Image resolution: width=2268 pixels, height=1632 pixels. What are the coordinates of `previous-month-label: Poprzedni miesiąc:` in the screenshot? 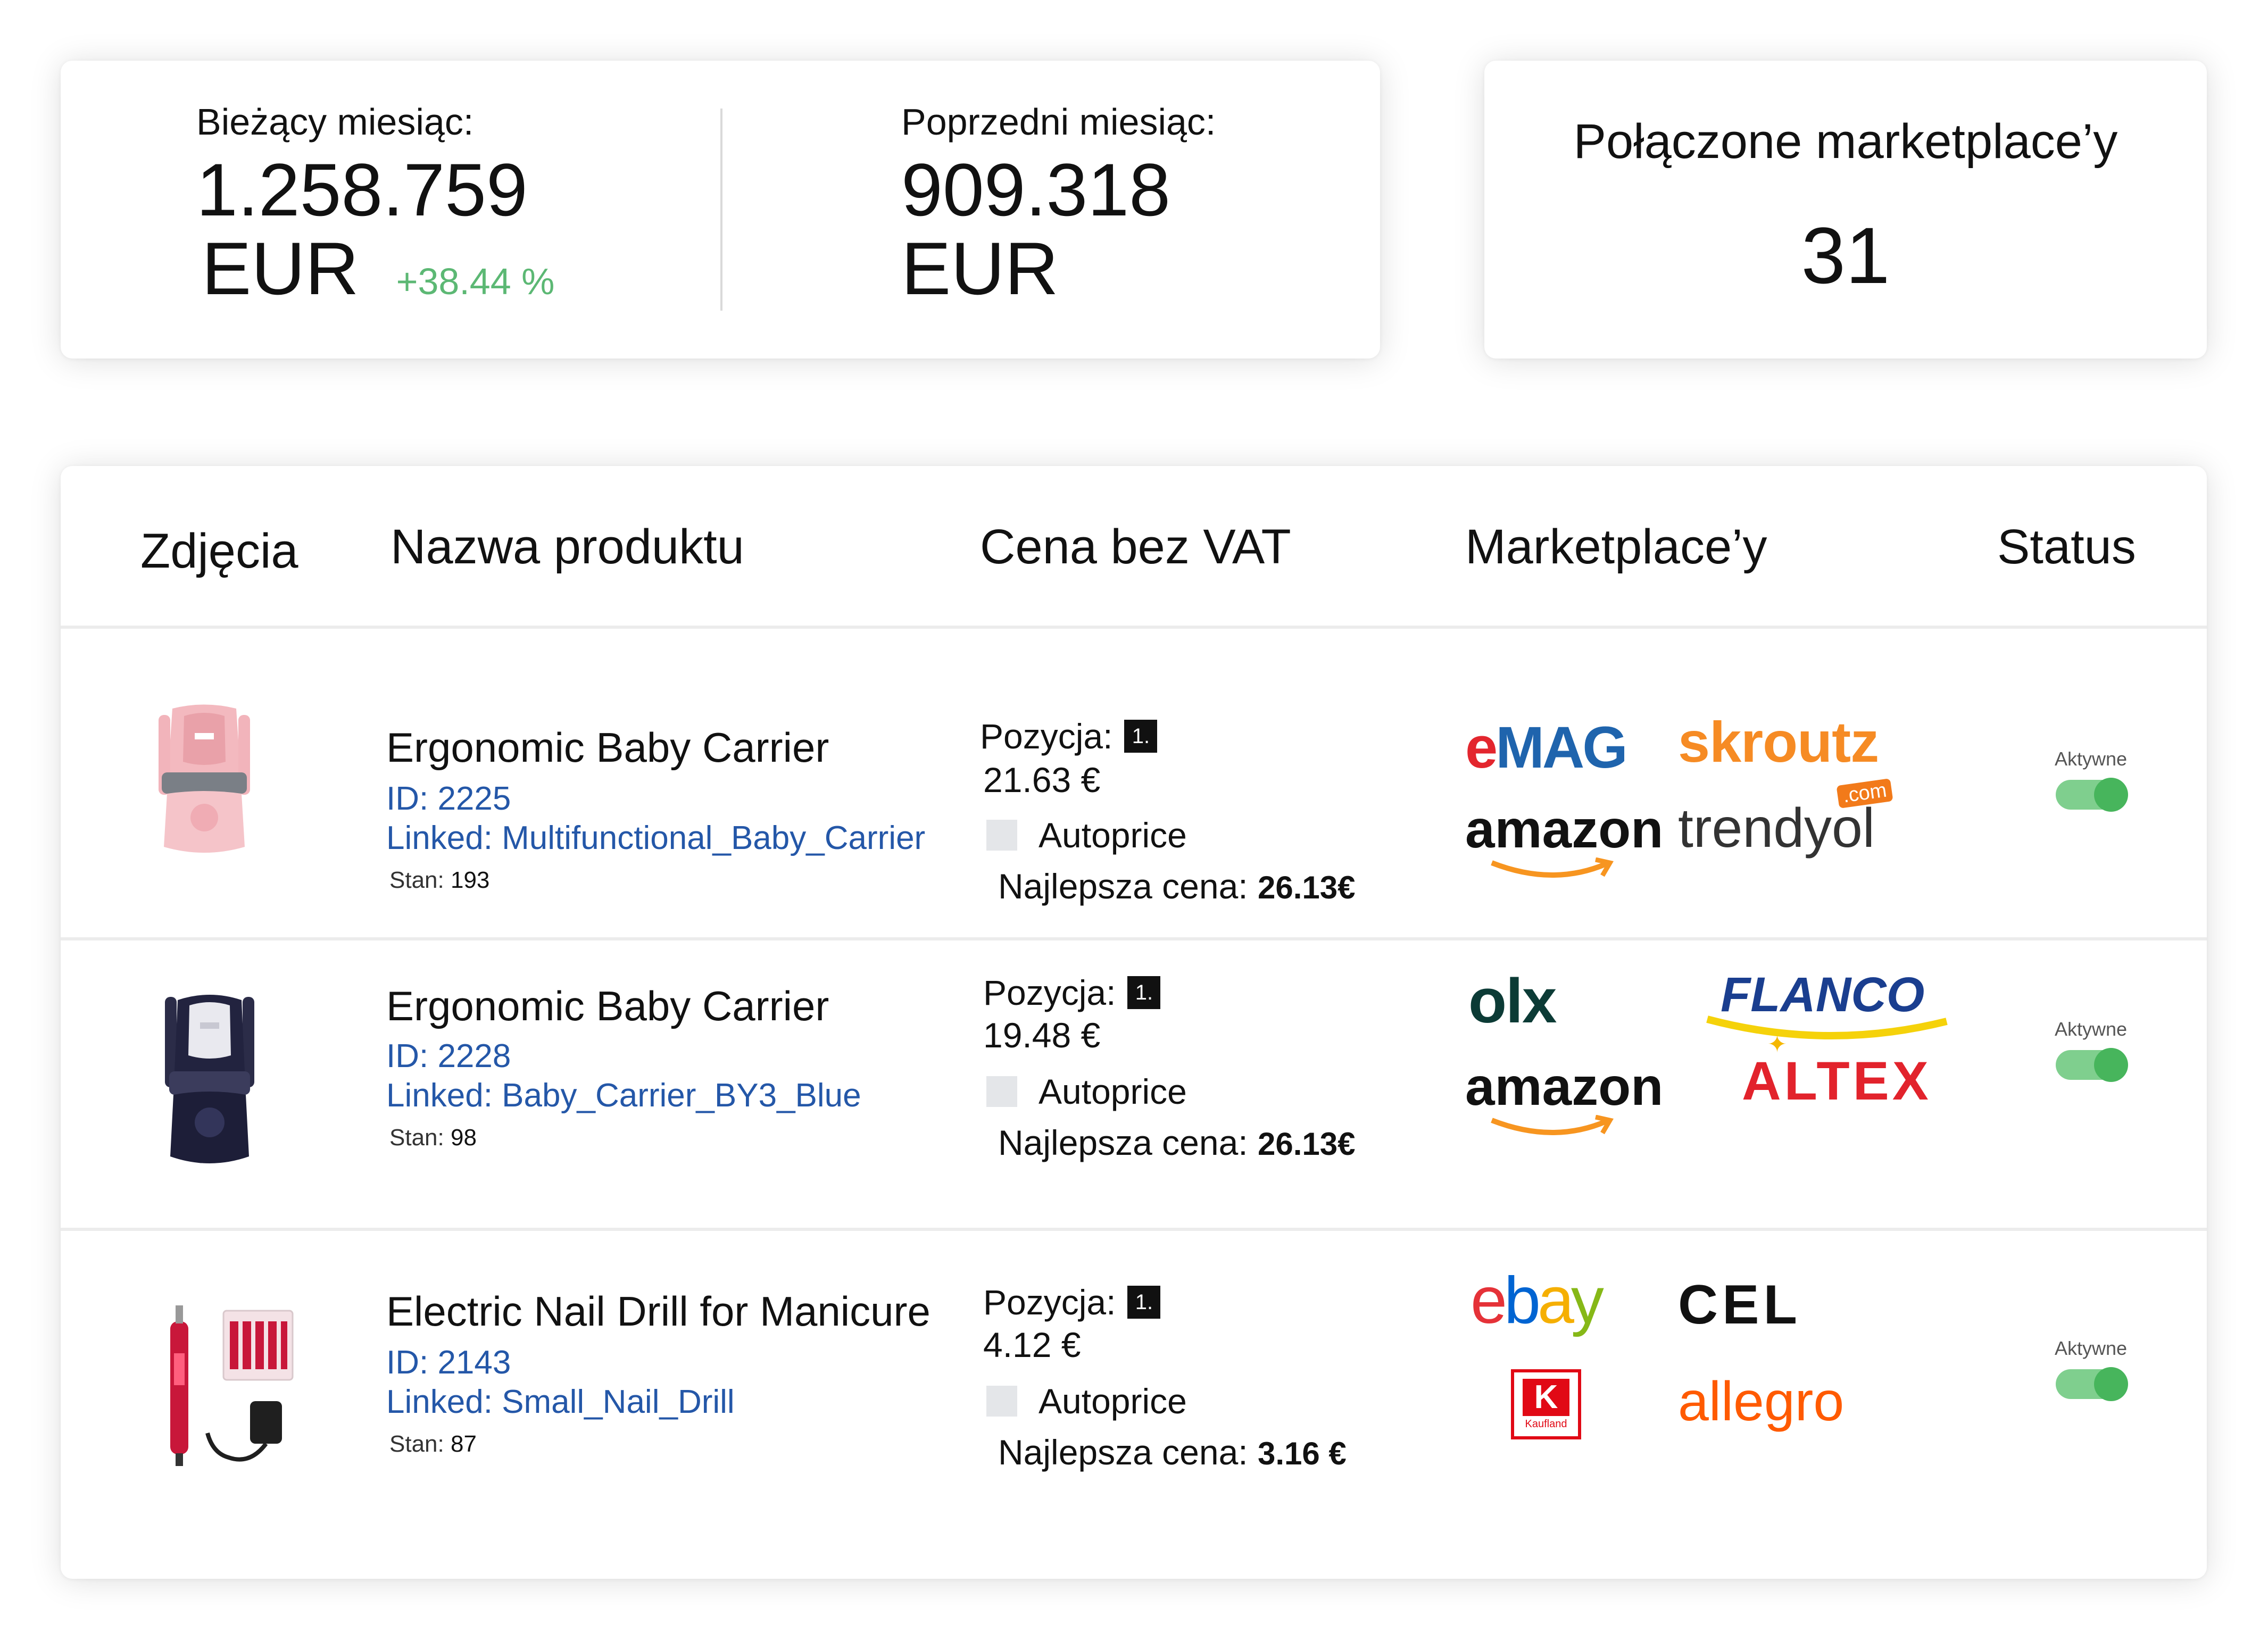 It's located at (1058, 122).